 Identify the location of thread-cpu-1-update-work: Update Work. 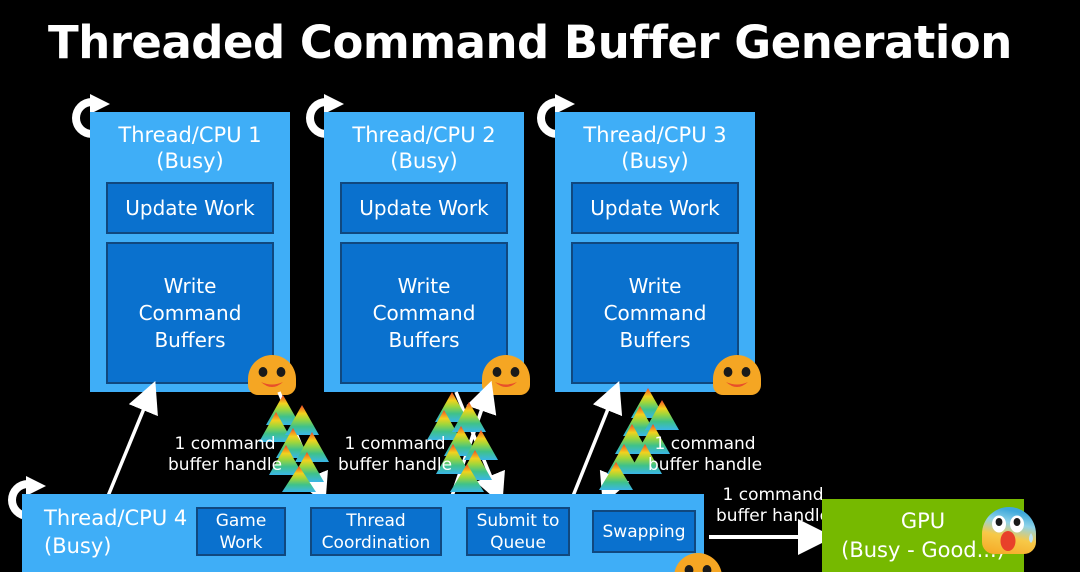
(190, 208).